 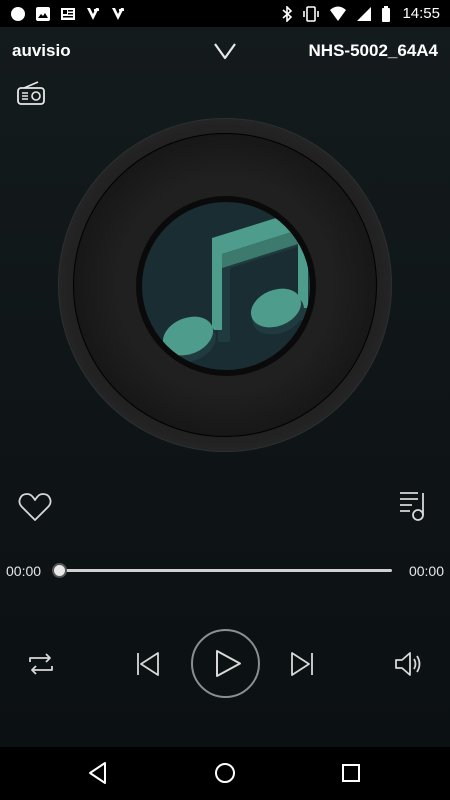 What do you see at coordinates (413, 505) in the screenshot?
I see `playlist-icon` at bounding box center [413, 505].